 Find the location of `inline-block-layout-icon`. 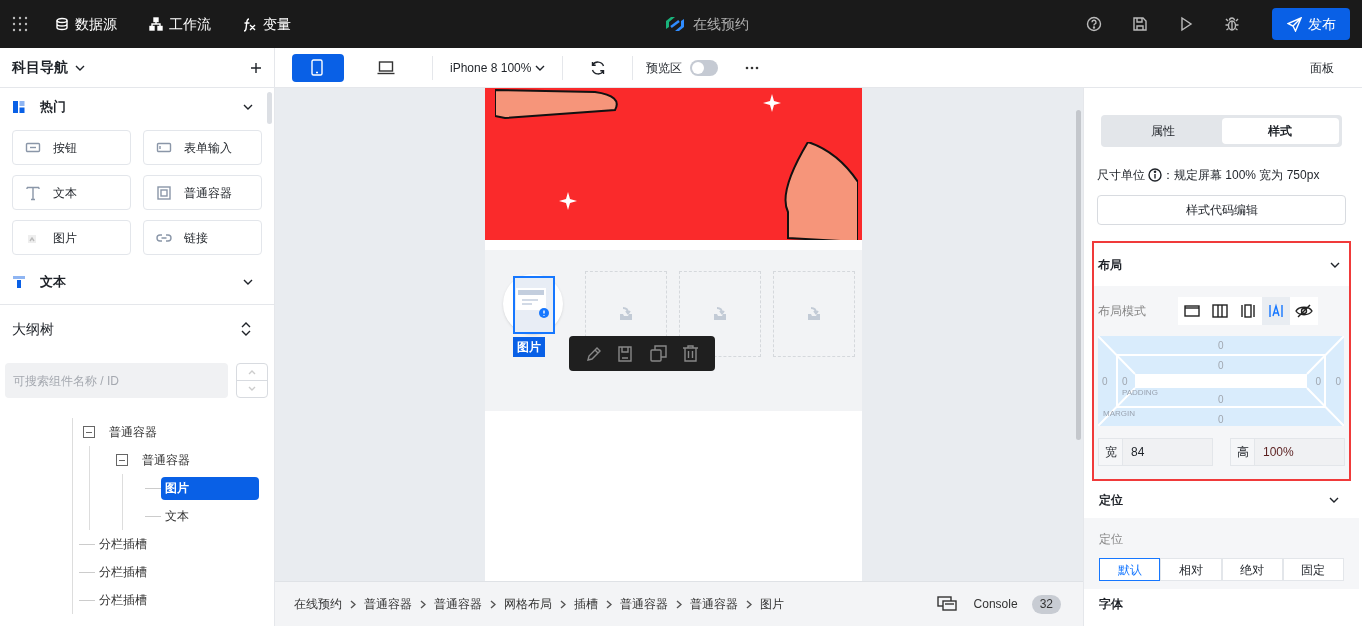

inline-block-layout-icon is located at coordinates (1248, 311).